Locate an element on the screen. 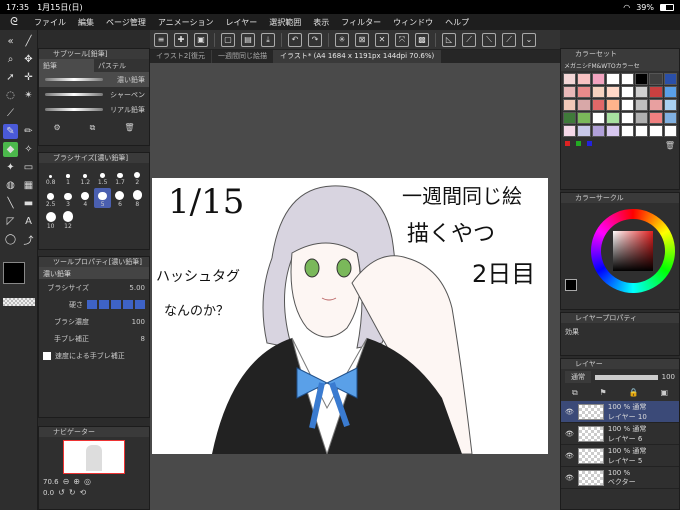 This screenshot has width=680, height=510. lasso-tool-icon: ◌ is located at coordinates (10, 95).